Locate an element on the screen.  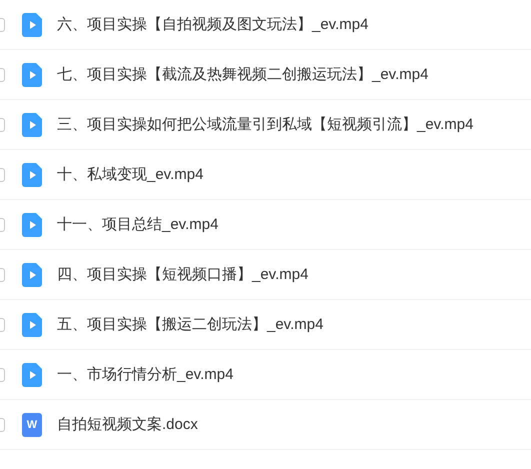
file-name: 十一、项目总结_ev.mp4 is located at coordinates (137, 224).